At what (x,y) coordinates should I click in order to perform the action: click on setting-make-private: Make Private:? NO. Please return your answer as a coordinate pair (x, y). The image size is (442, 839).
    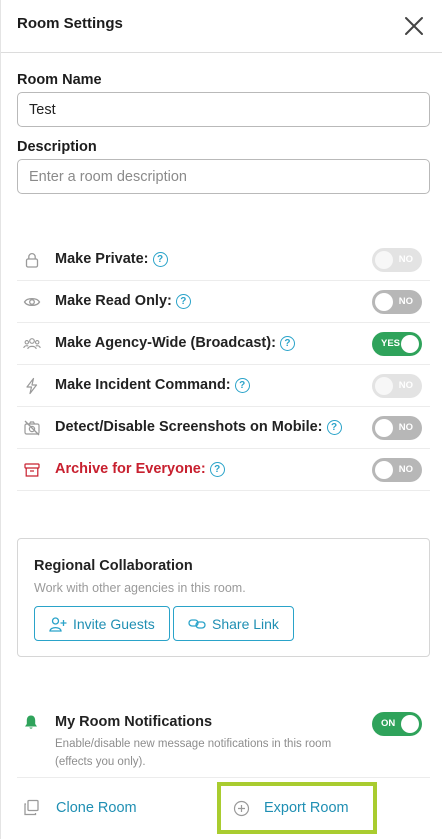
    Looking at the image, I should click on (223, 260).